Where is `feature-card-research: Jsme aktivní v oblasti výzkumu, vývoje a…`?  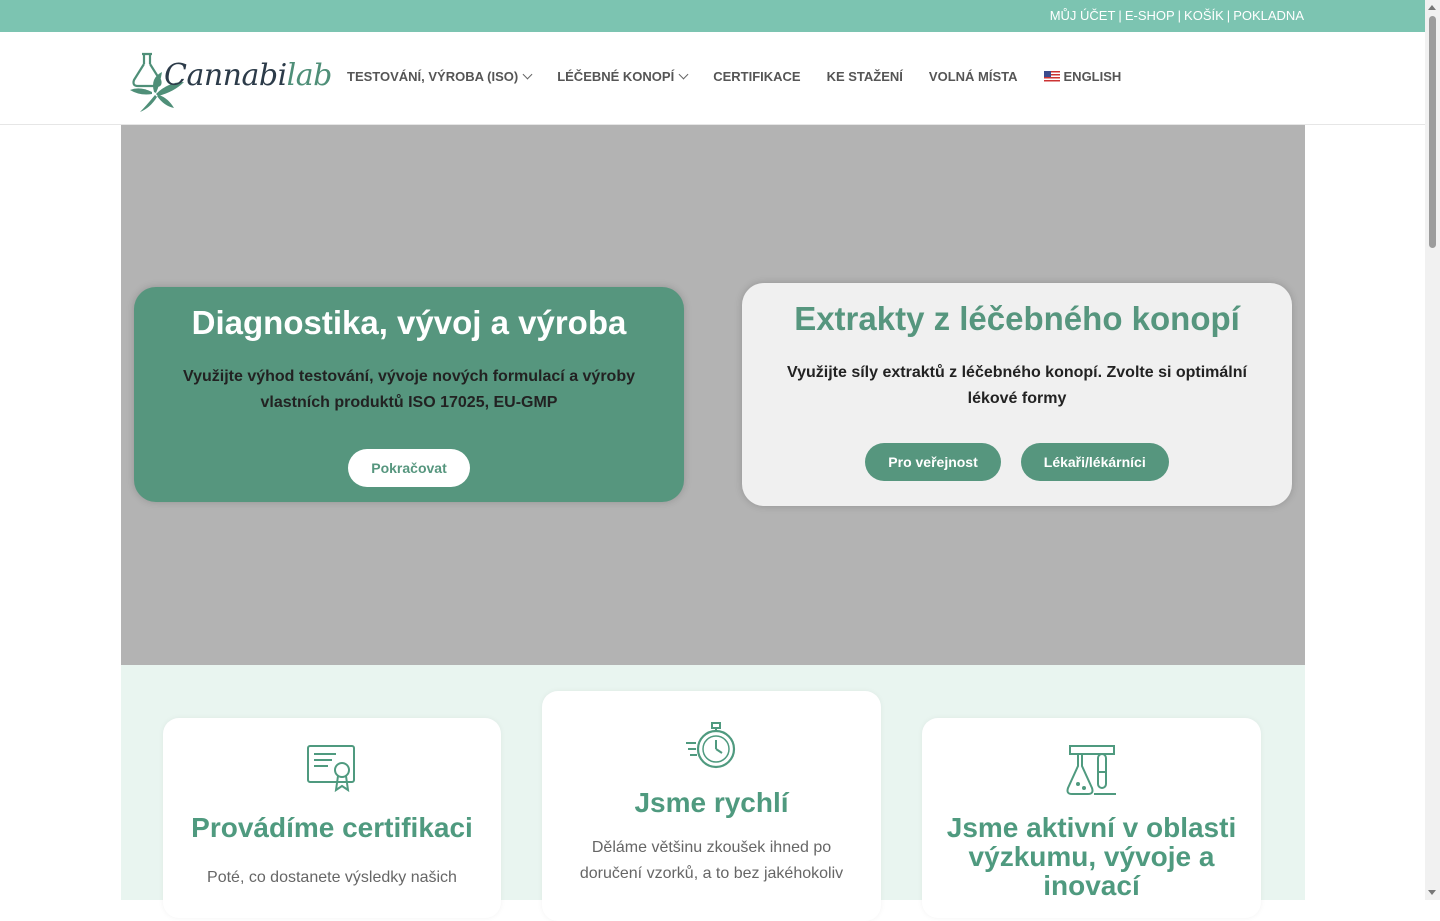
feature-card-research: Jsme aktivní v oblasti výzkumu, vývoje a… is located at coordinates (1091, 818).